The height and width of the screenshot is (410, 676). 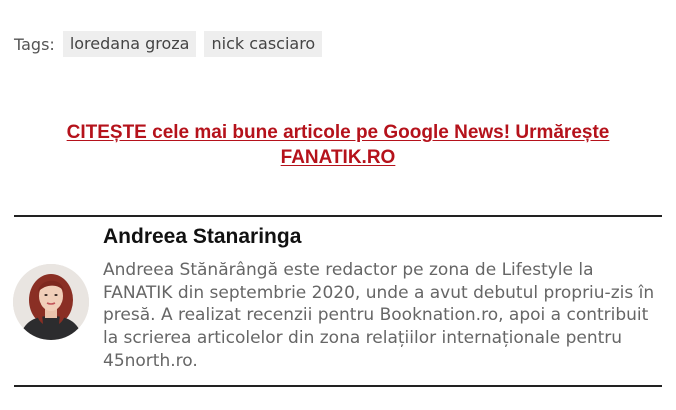 What do you see at coordinates (338, 216) in the screenshot?
I see `author-box-top-divider` at bounding box center [338, 216].